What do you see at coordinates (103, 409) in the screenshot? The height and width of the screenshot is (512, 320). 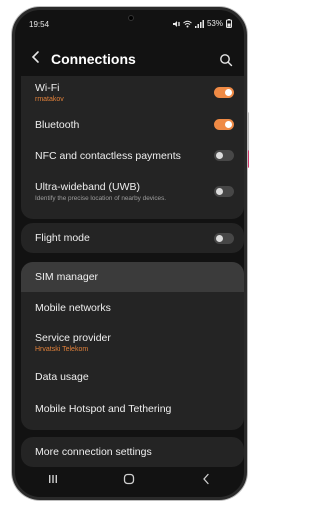 I see `hotspot-label: Mobile Hotspot and Tethering` at bounding box center [103, 409].